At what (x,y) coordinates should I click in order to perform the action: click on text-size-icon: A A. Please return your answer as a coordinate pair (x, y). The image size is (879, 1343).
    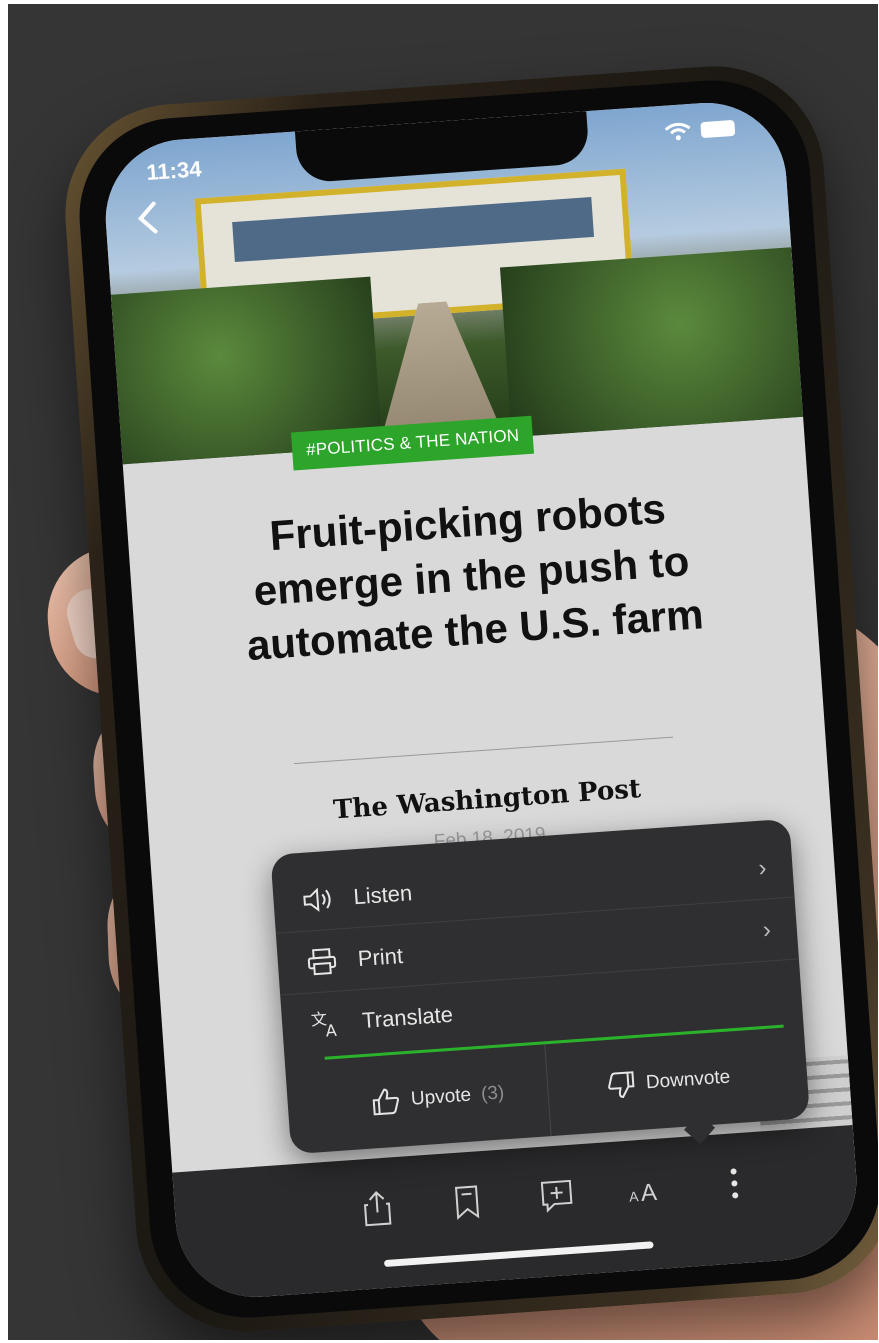
    Looking at the image, I should click on (643, 1192).